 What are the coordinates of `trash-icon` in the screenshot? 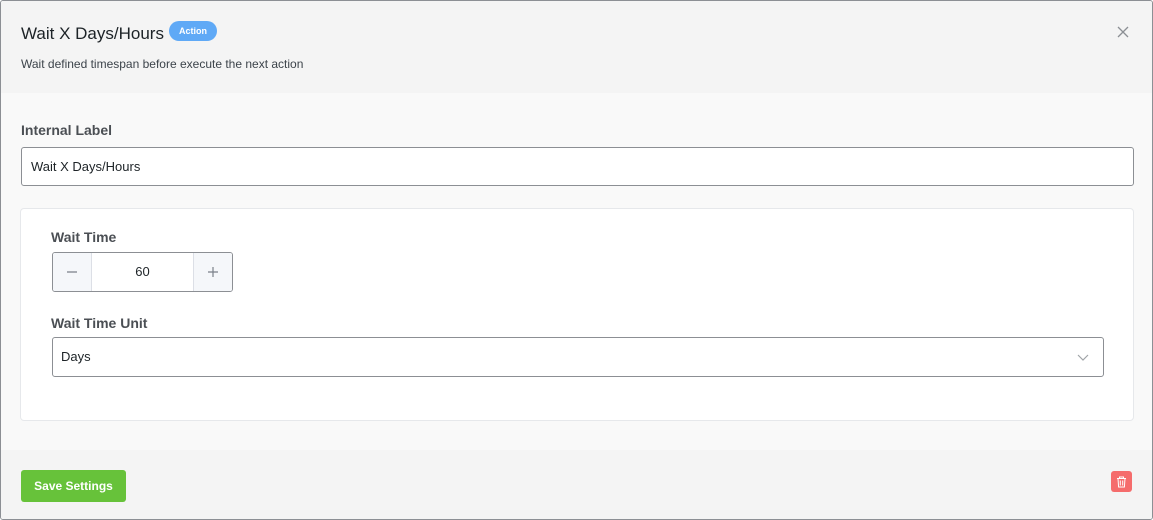 It's located at (1121, 481).